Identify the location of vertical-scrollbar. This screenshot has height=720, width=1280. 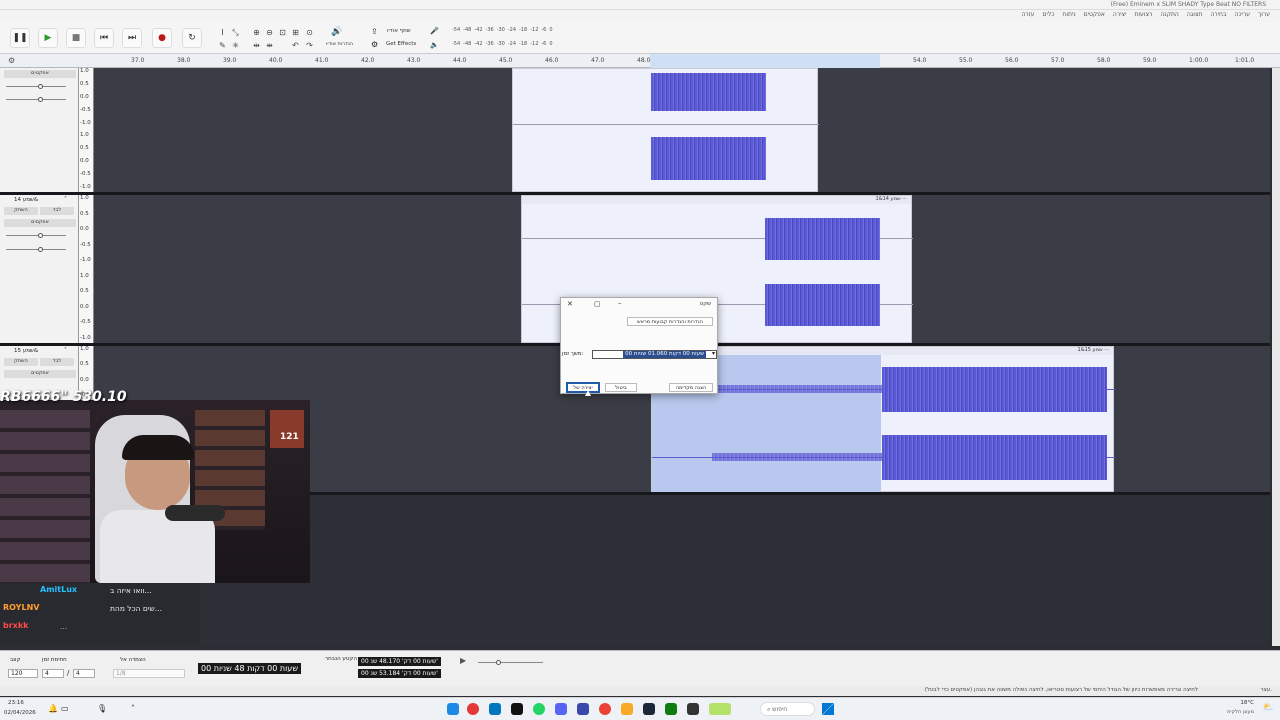
(1276, 357).